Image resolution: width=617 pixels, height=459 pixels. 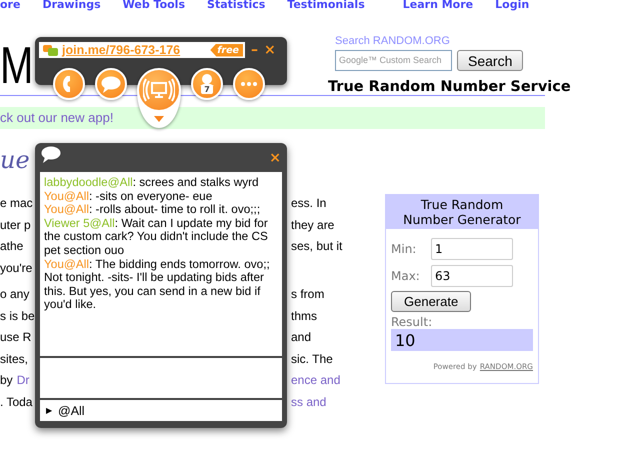 What do you see at coordinates (304, 316) in the screenshot?
I see `paragraph-fragment: thms` at bounding box center [304, 316].